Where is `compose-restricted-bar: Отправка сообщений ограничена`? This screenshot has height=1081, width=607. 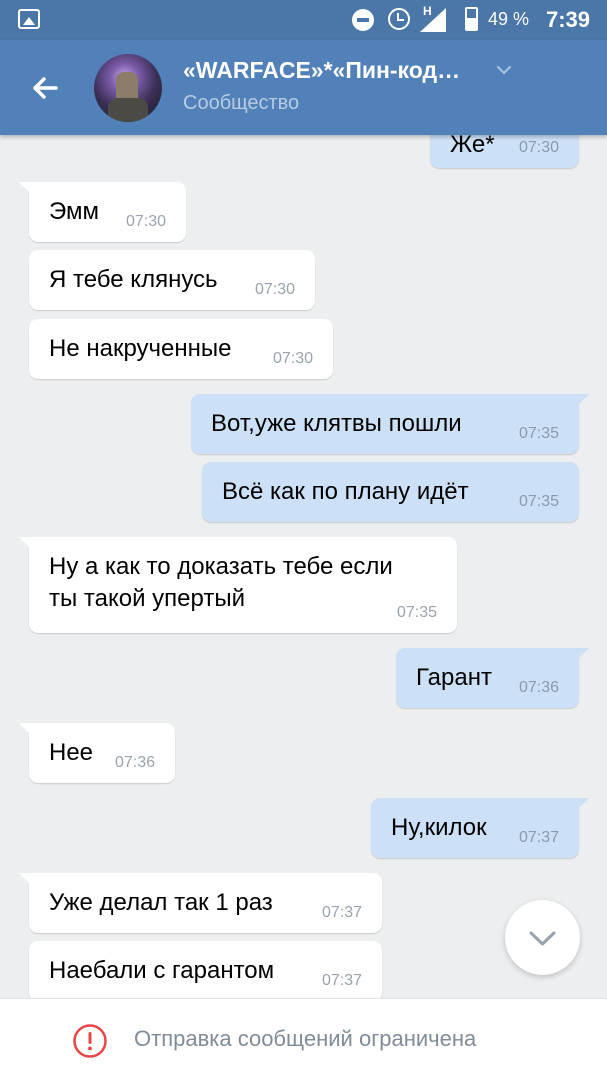 compose-restricted-bar: Отправка сообщений ограничена is located at coordinates (303, 1039).